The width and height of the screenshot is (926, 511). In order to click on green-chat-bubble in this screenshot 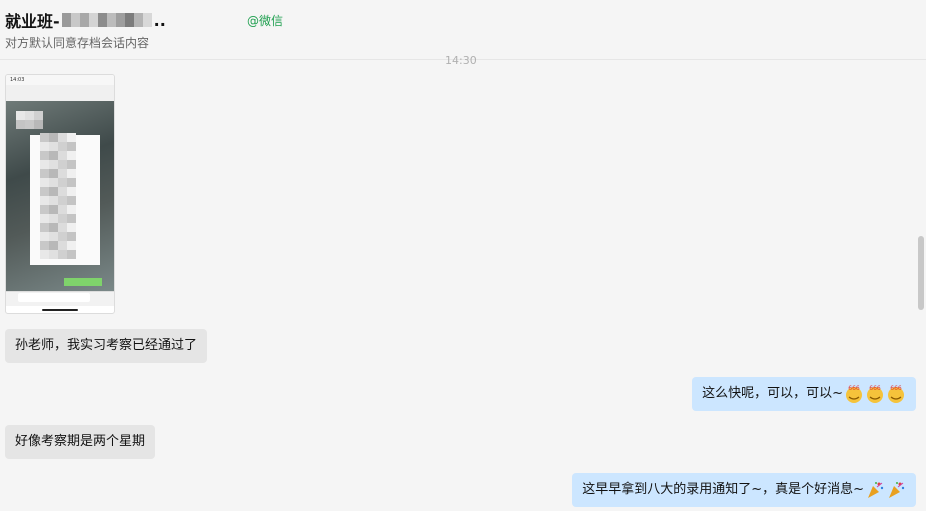, I will do `click(83, 282)`.